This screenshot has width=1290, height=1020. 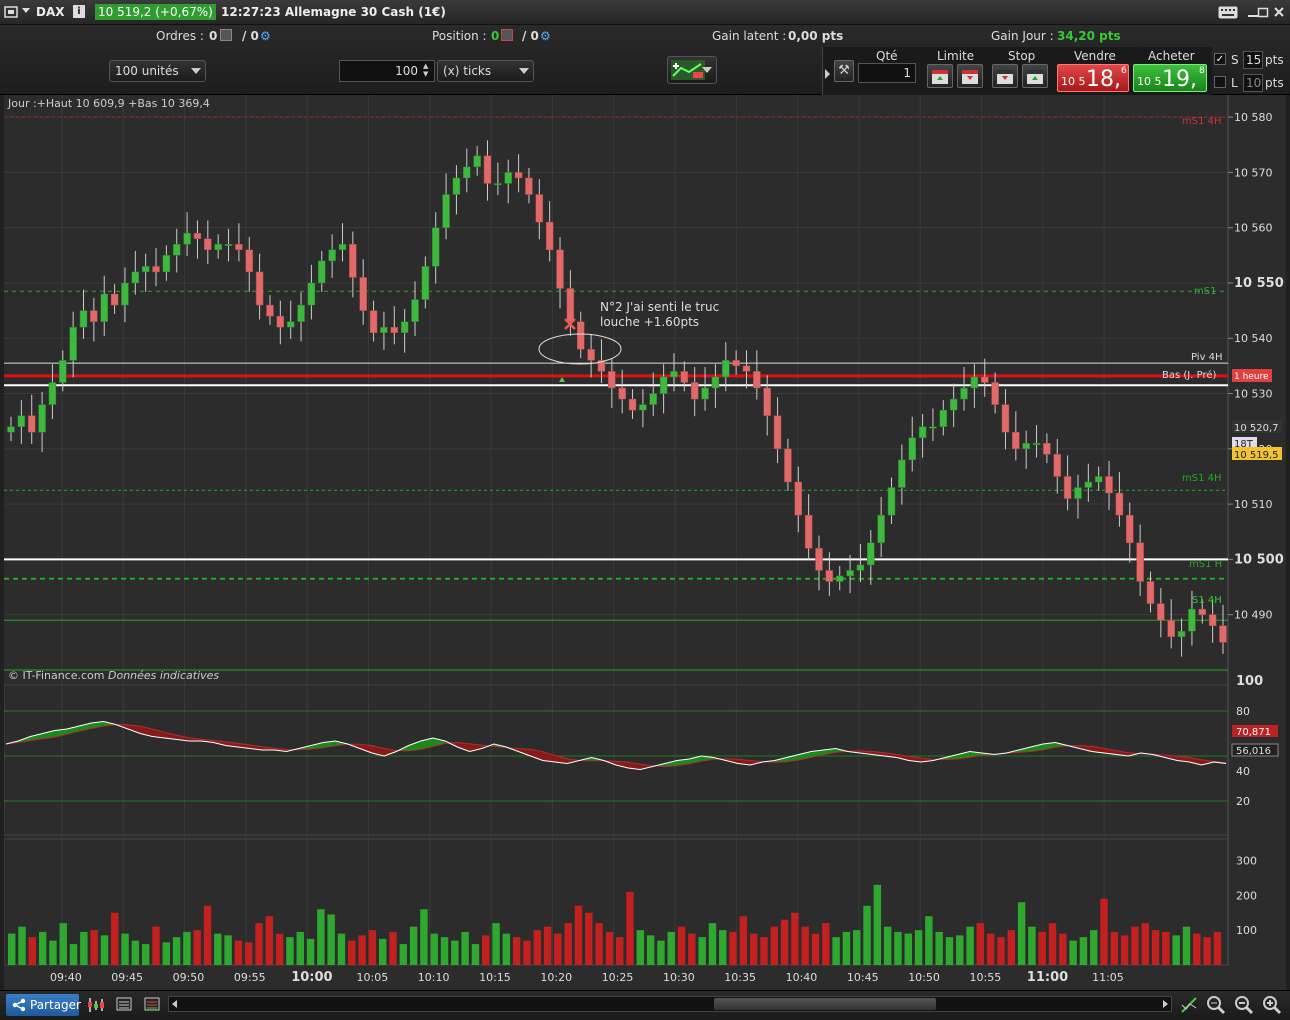 What do you see at coordinates (844, 71) in the screenshot?
I see `wrench-icon: ⚒` at bounding box center [844, 71].